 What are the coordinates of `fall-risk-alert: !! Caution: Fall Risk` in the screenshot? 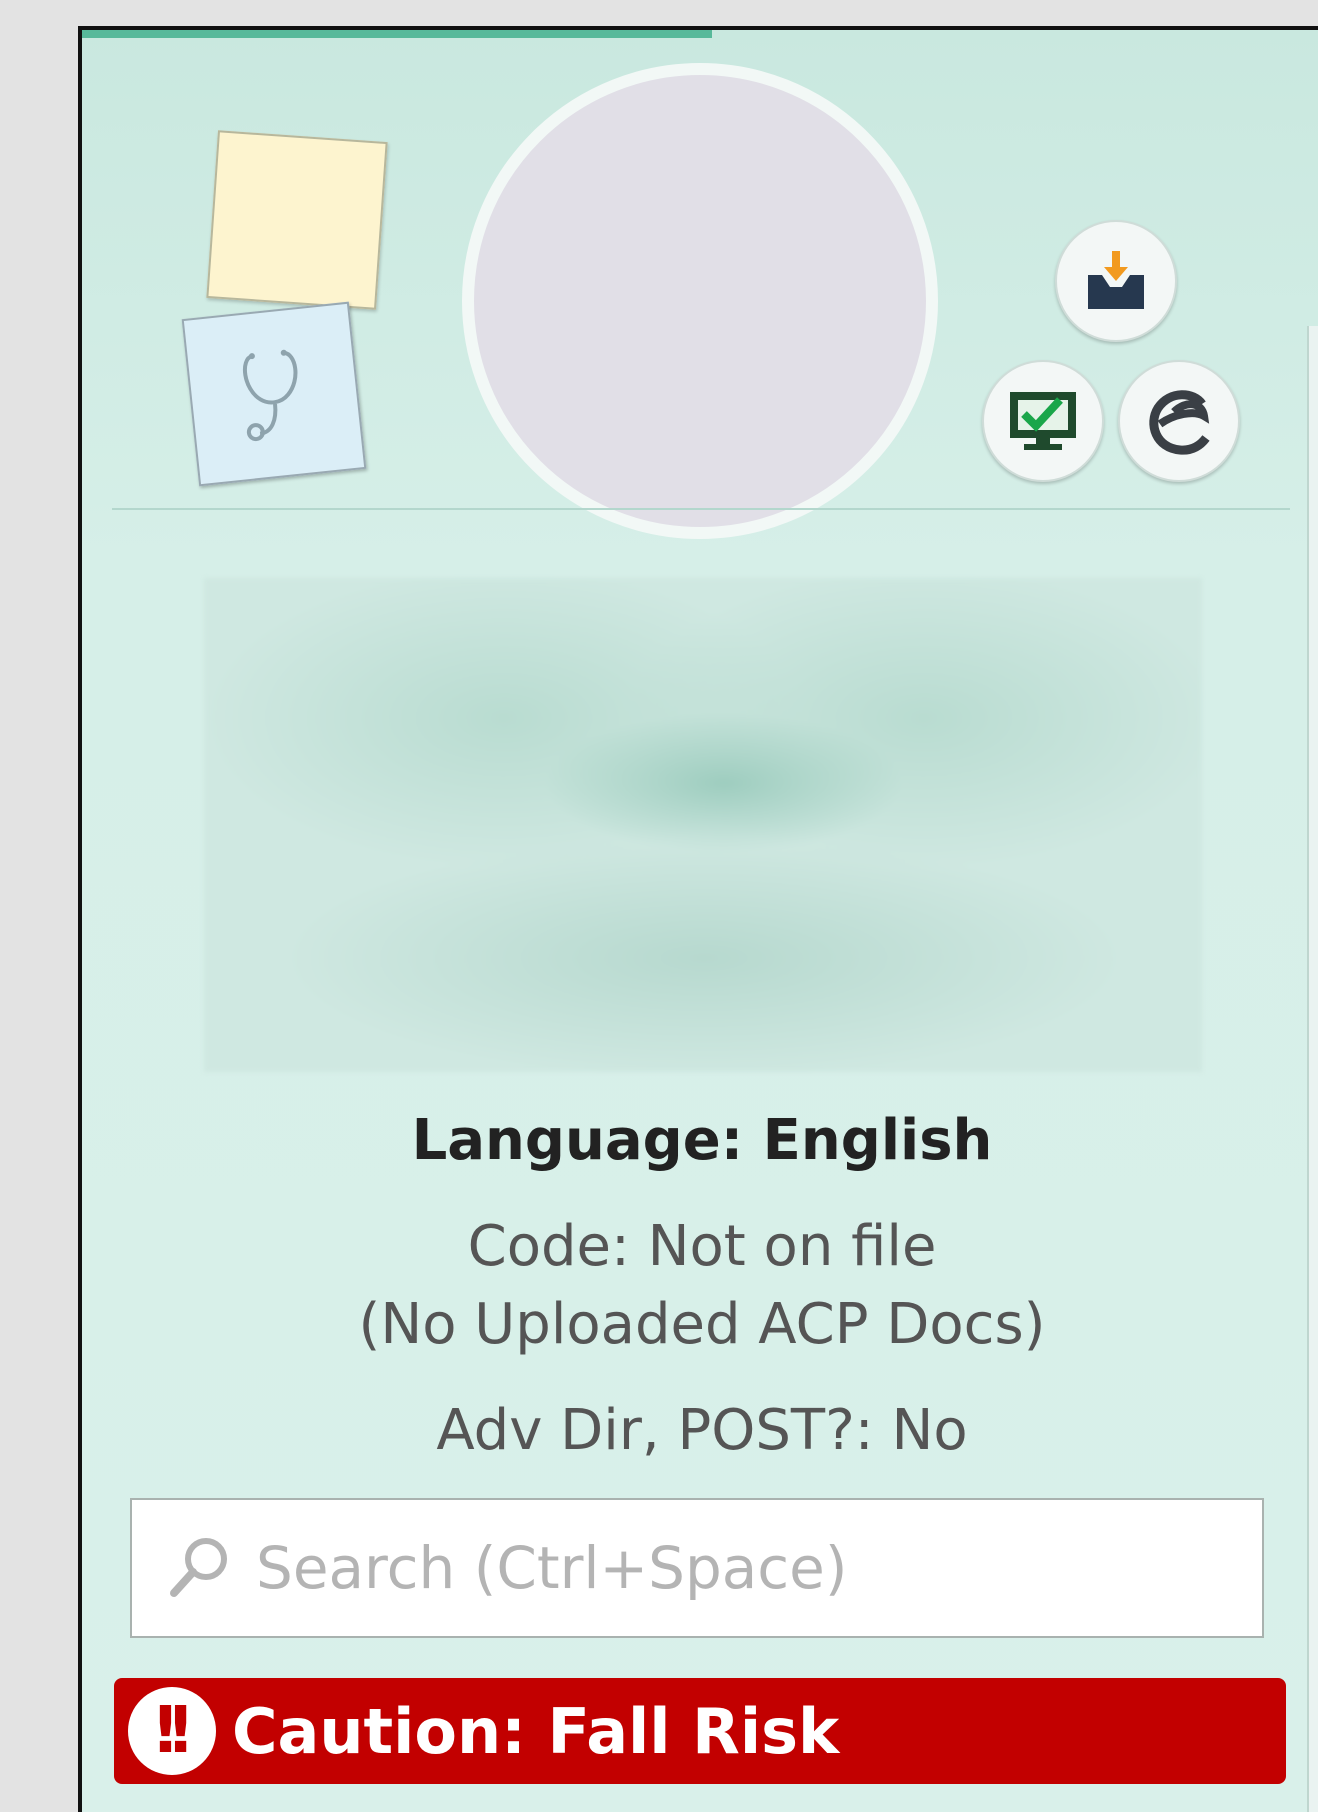 It's located at (700, 1731).